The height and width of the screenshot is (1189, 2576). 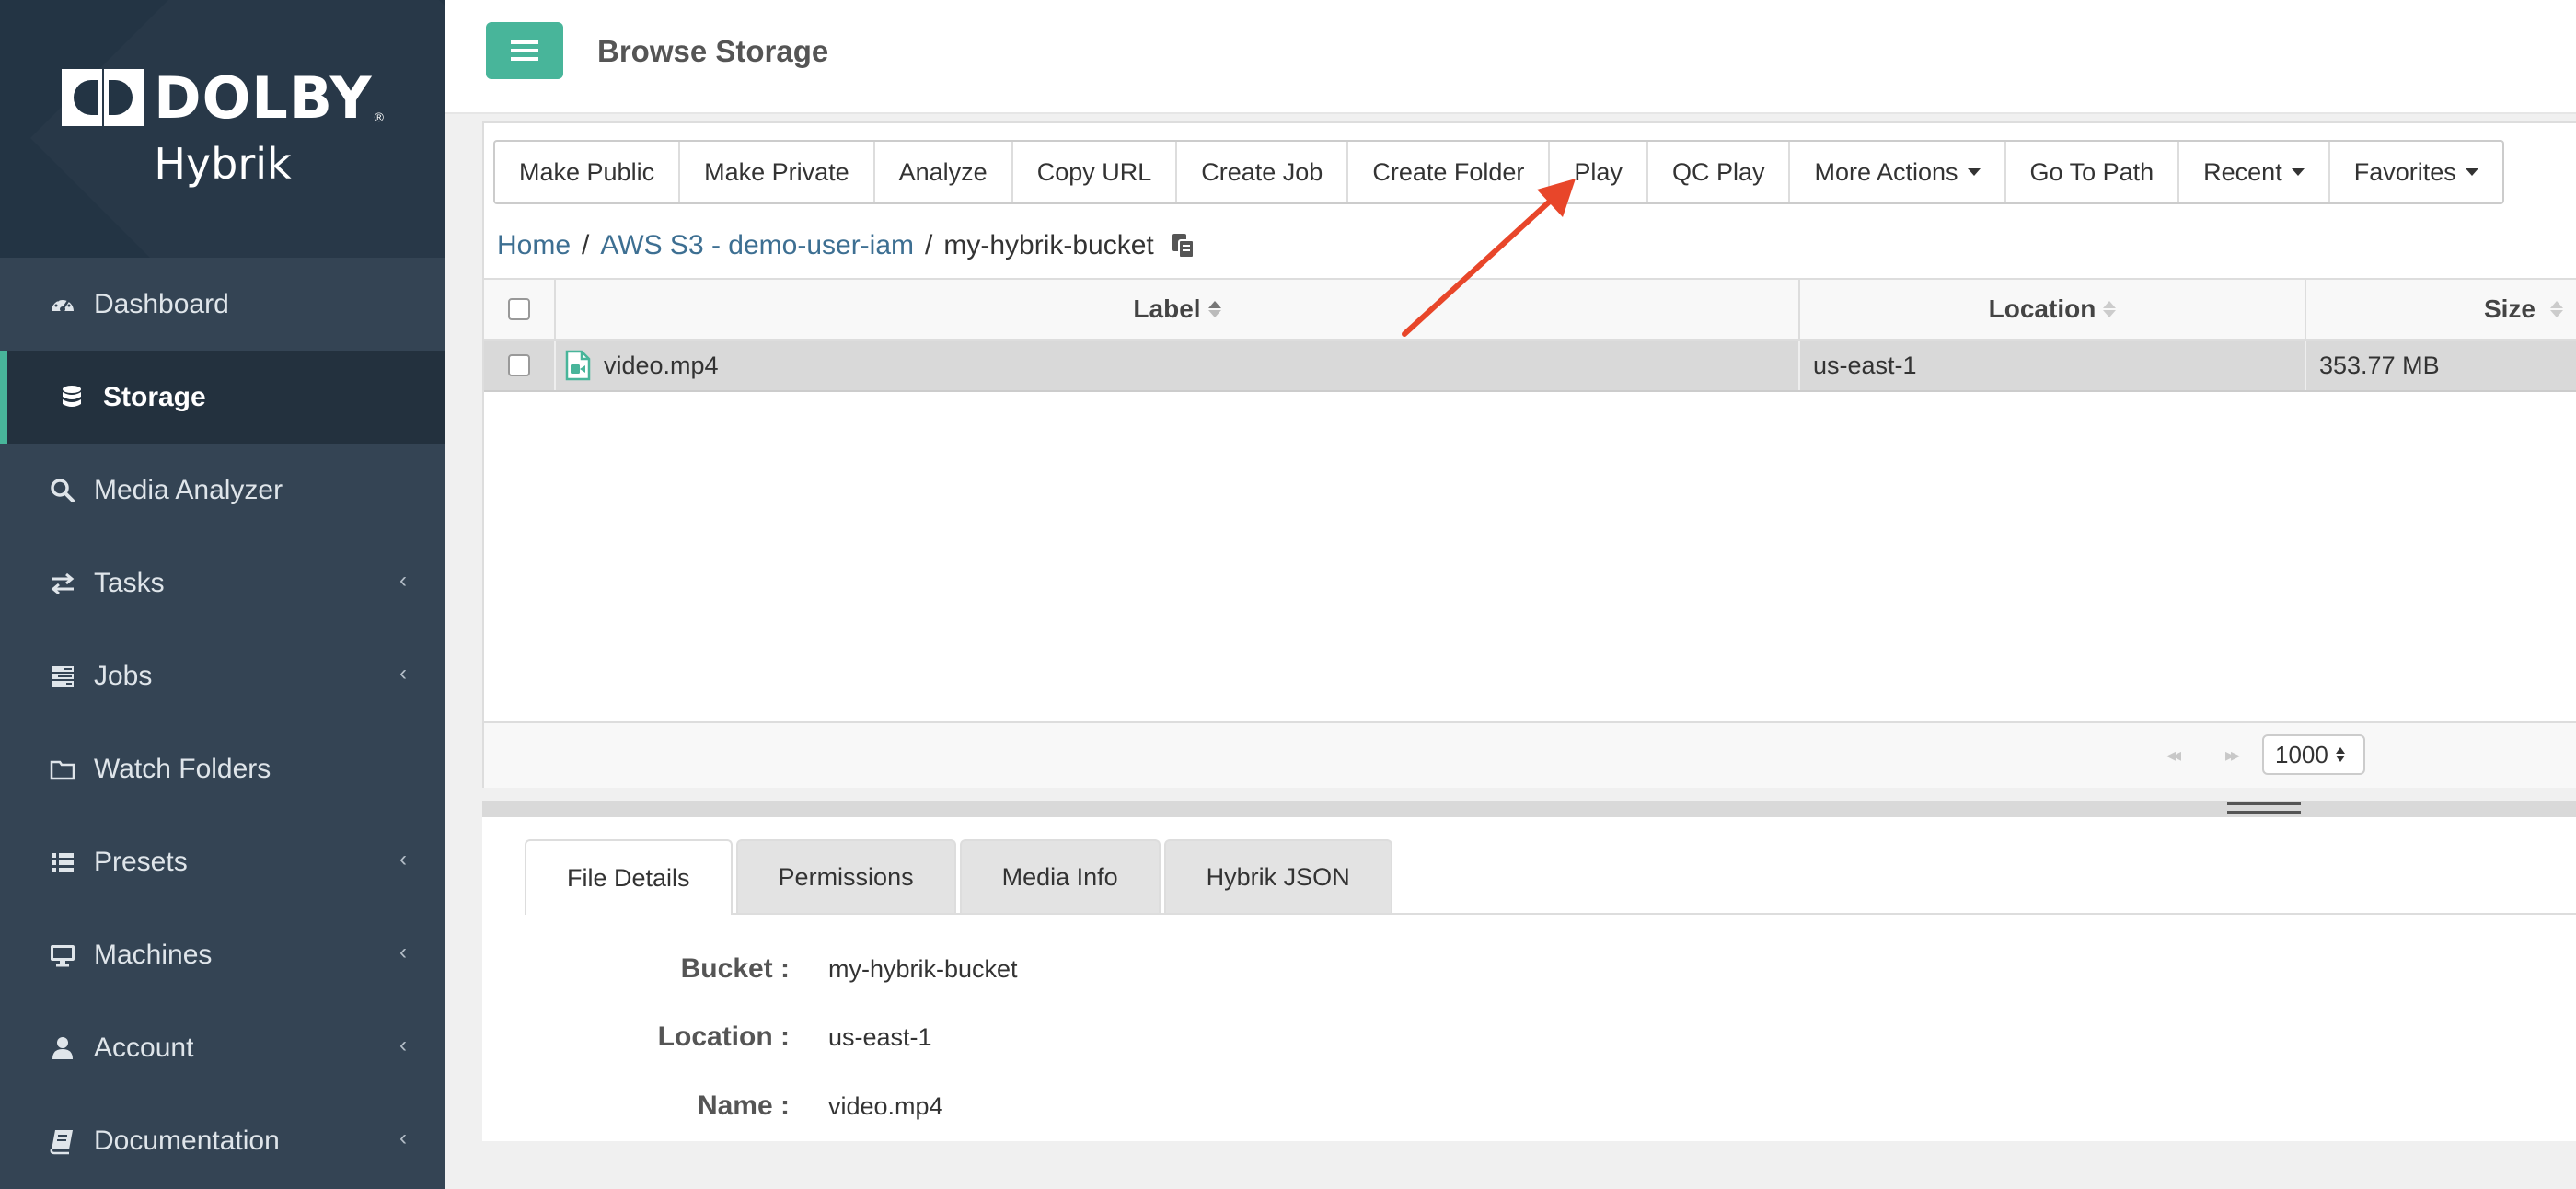 What do you see at coordinates (62, 491) in the screenshot?
I see `search-icon` at bounding box center [62, 491].